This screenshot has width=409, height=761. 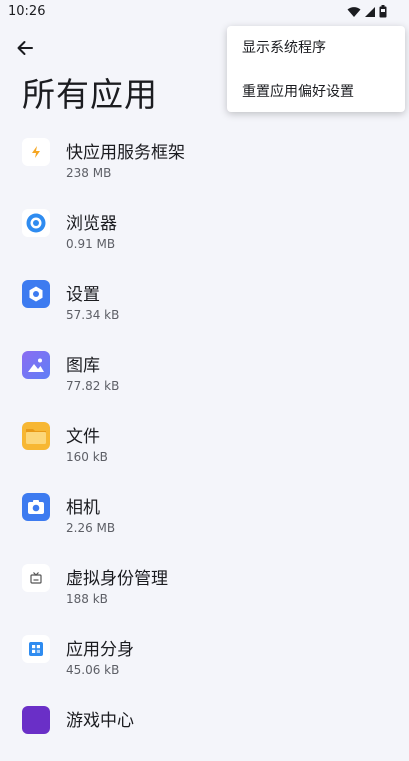 I want to click on app-list-item: 文件 160 kB, so click(x=204, y=441).